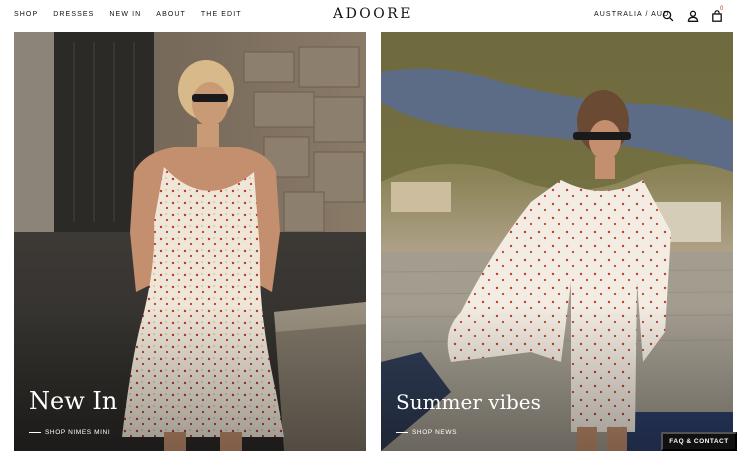 This screenshot has height=451, width=746. I want to click on account-icon, so click(693, 16).